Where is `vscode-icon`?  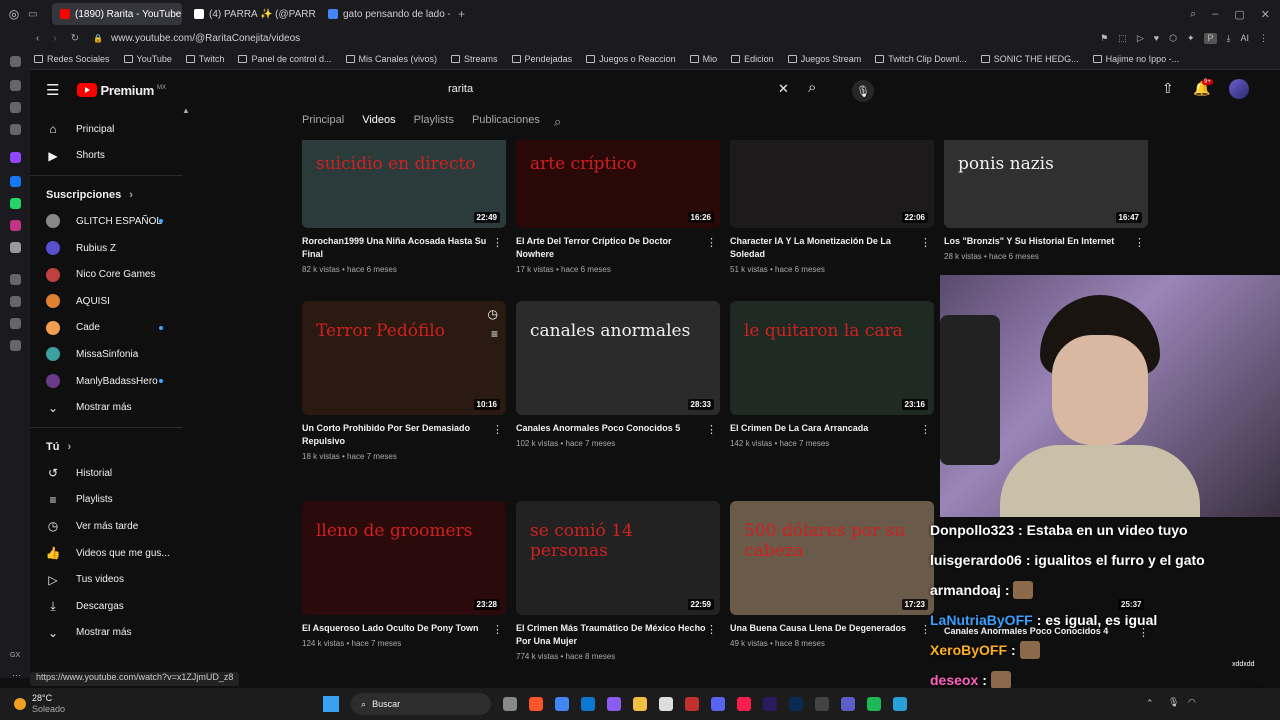 vscode-icon is located at coordinates (588, 704).